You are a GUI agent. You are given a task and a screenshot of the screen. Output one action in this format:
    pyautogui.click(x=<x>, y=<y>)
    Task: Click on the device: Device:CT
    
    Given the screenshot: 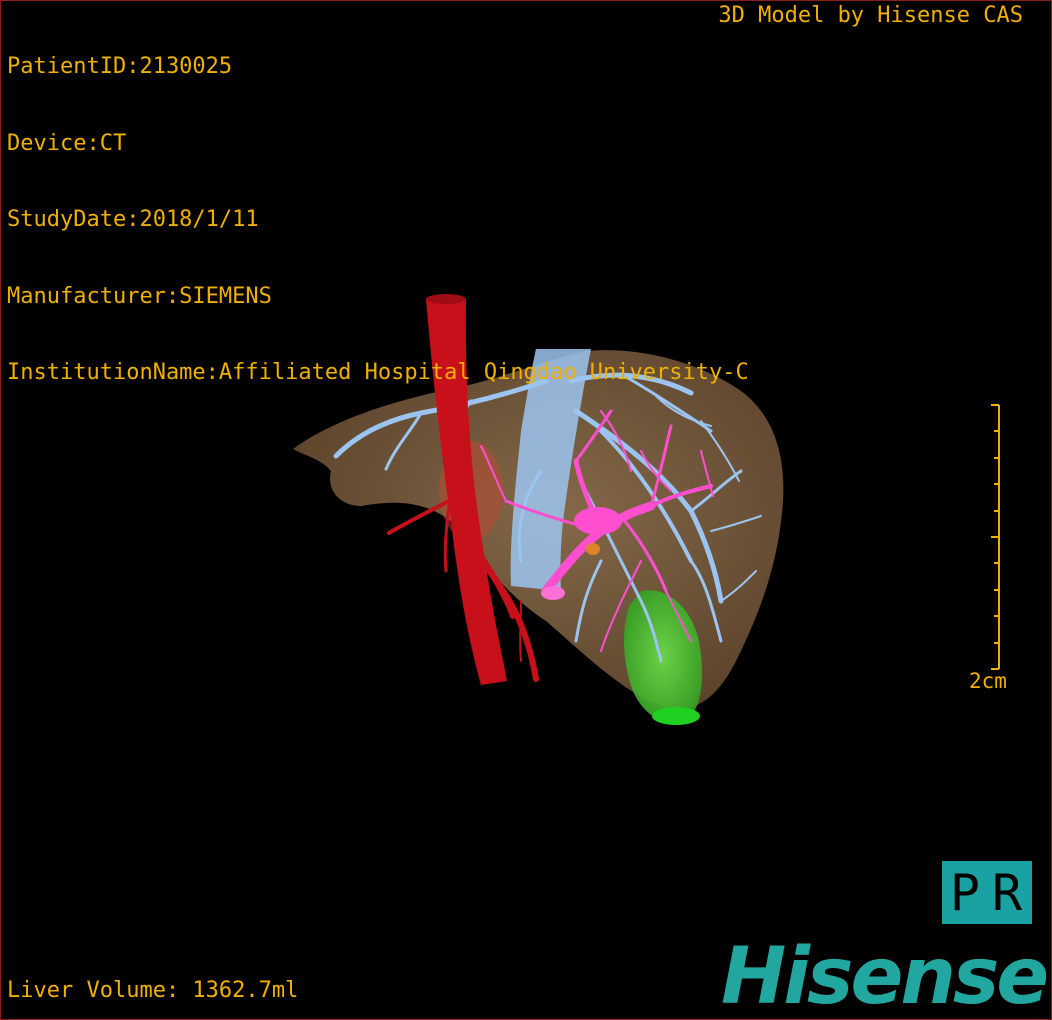 What is the action you would take?
    pyautogui.click(x=67, y=143)
    